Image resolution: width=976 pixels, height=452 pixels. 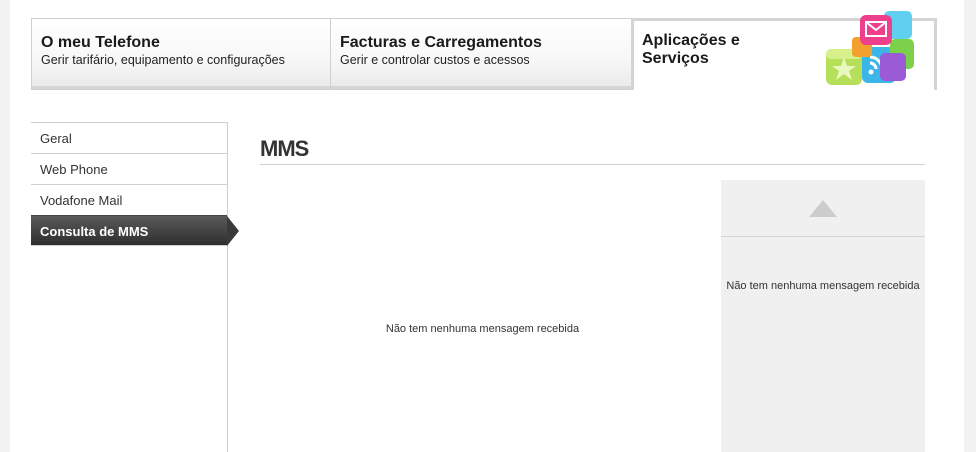 What do you see at coordinates (441, 42) in the screenshot?
I see `tab-title: Facturas e Carregamentos` at bounding box center [441, 42].